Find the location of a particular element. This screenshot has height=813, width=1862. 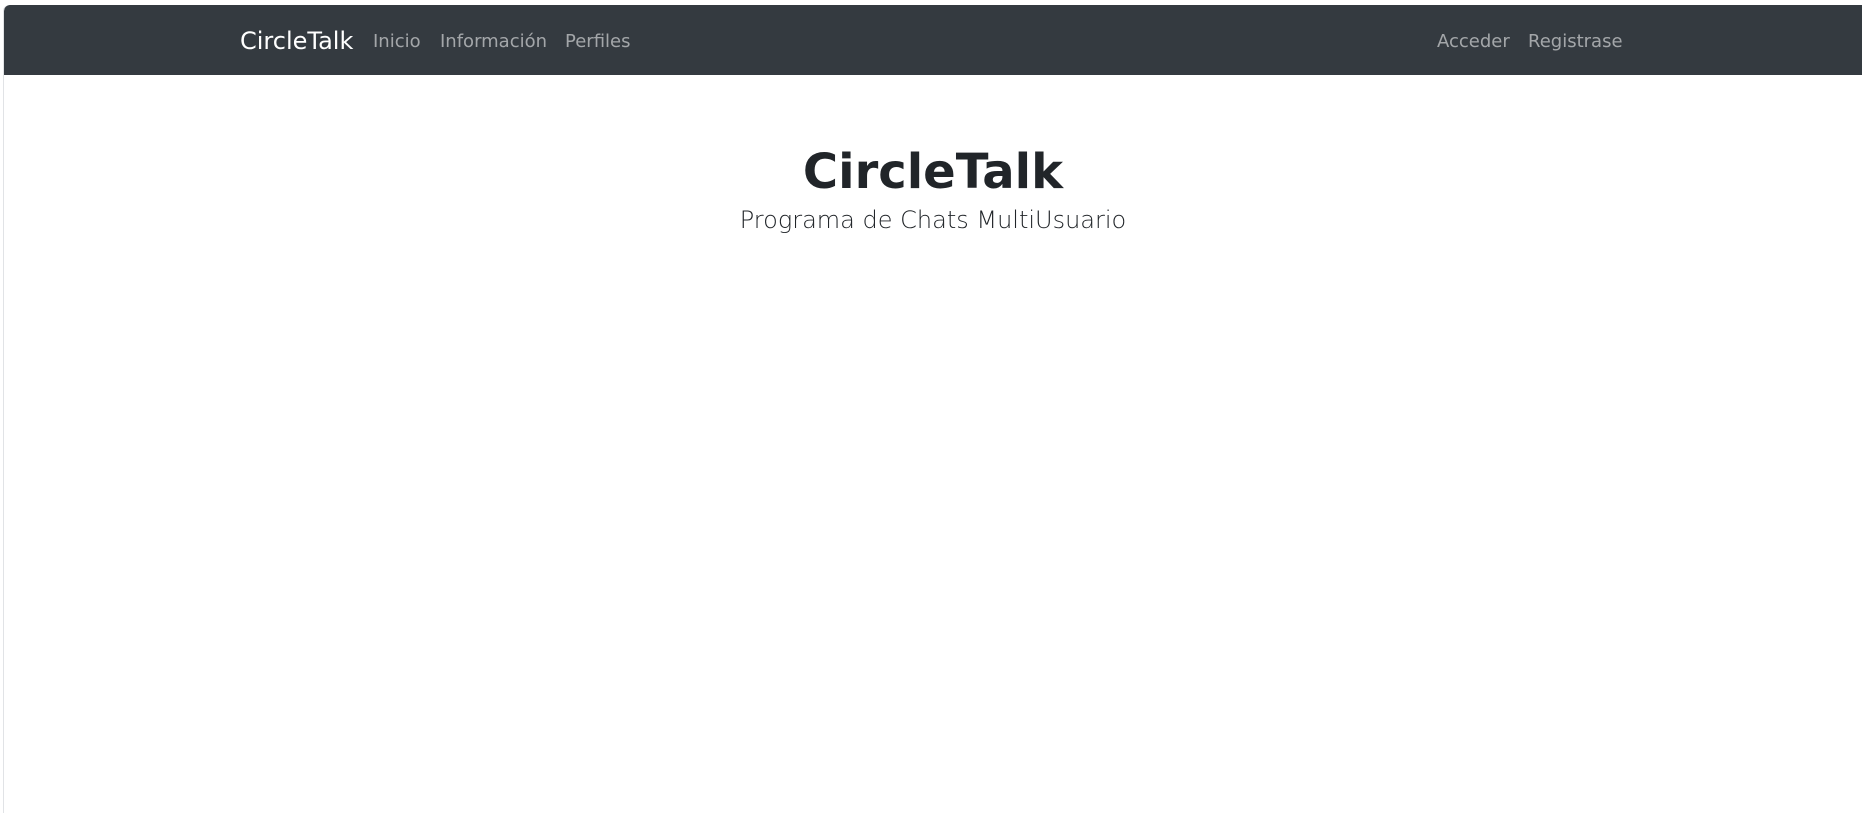

nav-link-registrase: Registrase is located at coordinates (1575, 42).